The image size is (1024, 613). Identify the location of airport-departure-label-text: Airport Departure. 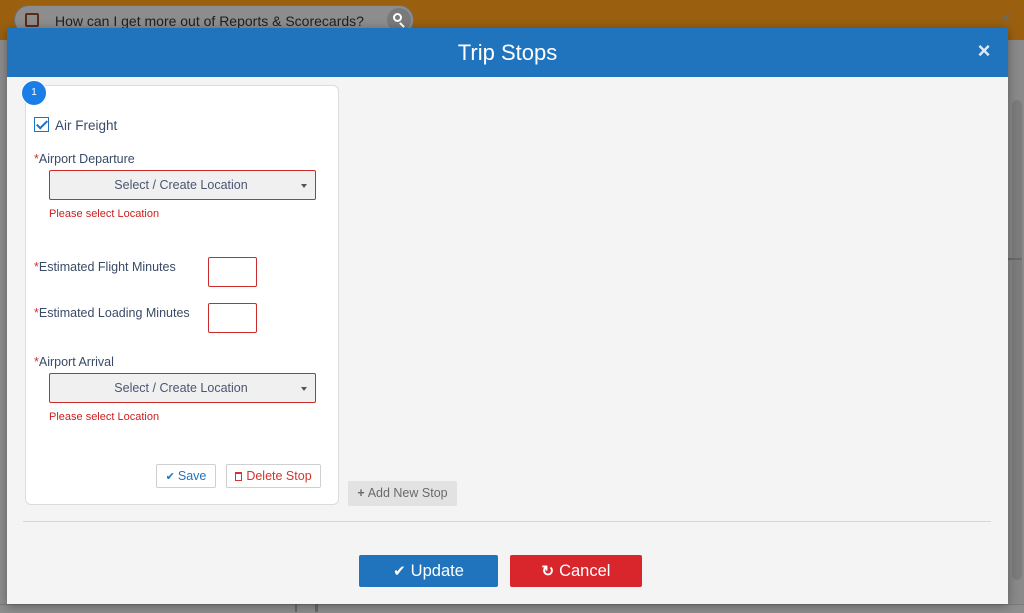
(86, 159).